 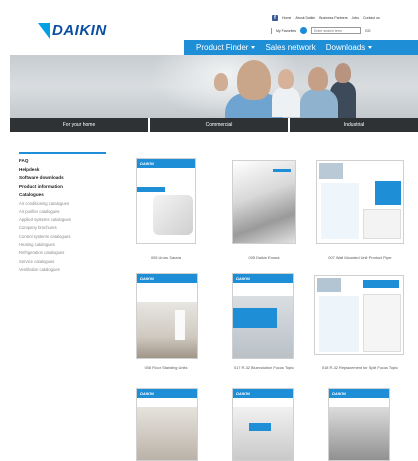 What do you see at coordinates (271, 30) in the screenshot?
I see `divider` at bounding box center [271, 30].